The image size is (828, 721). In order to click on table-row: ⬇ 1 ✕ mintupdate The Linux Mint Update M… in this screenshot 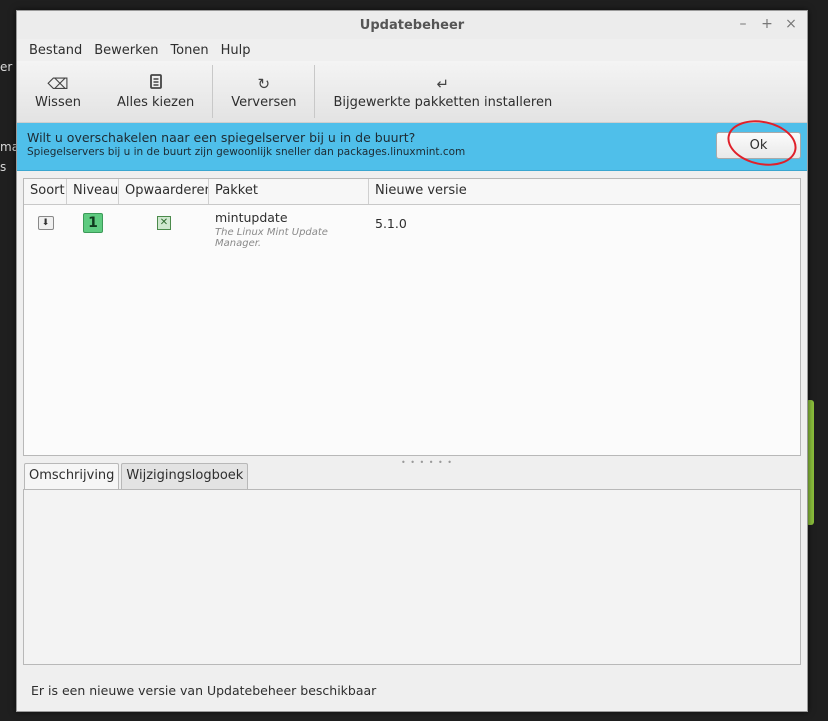, I will do `click(412, 227)`.